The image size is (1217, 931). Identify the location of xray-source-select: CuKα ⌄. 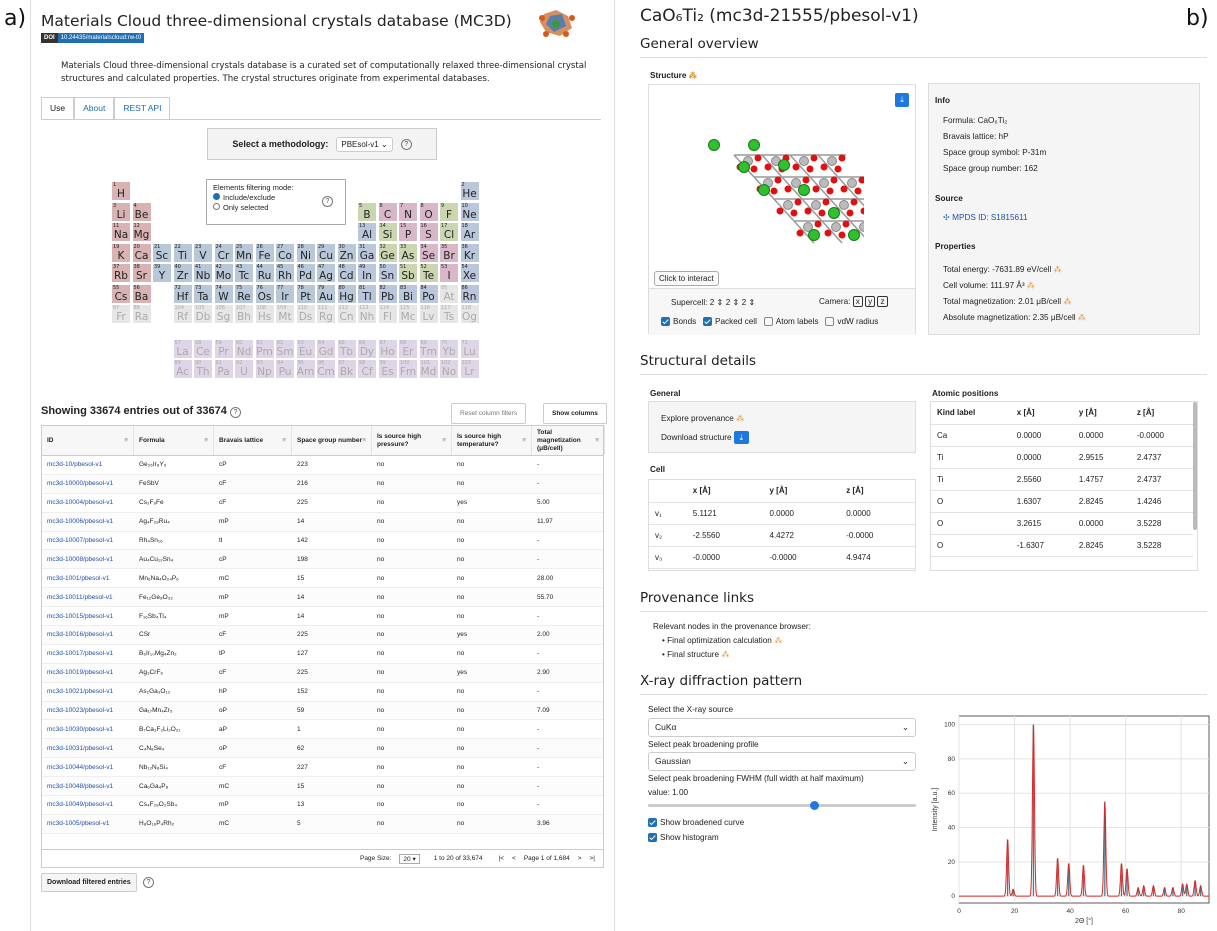
(782, 727).